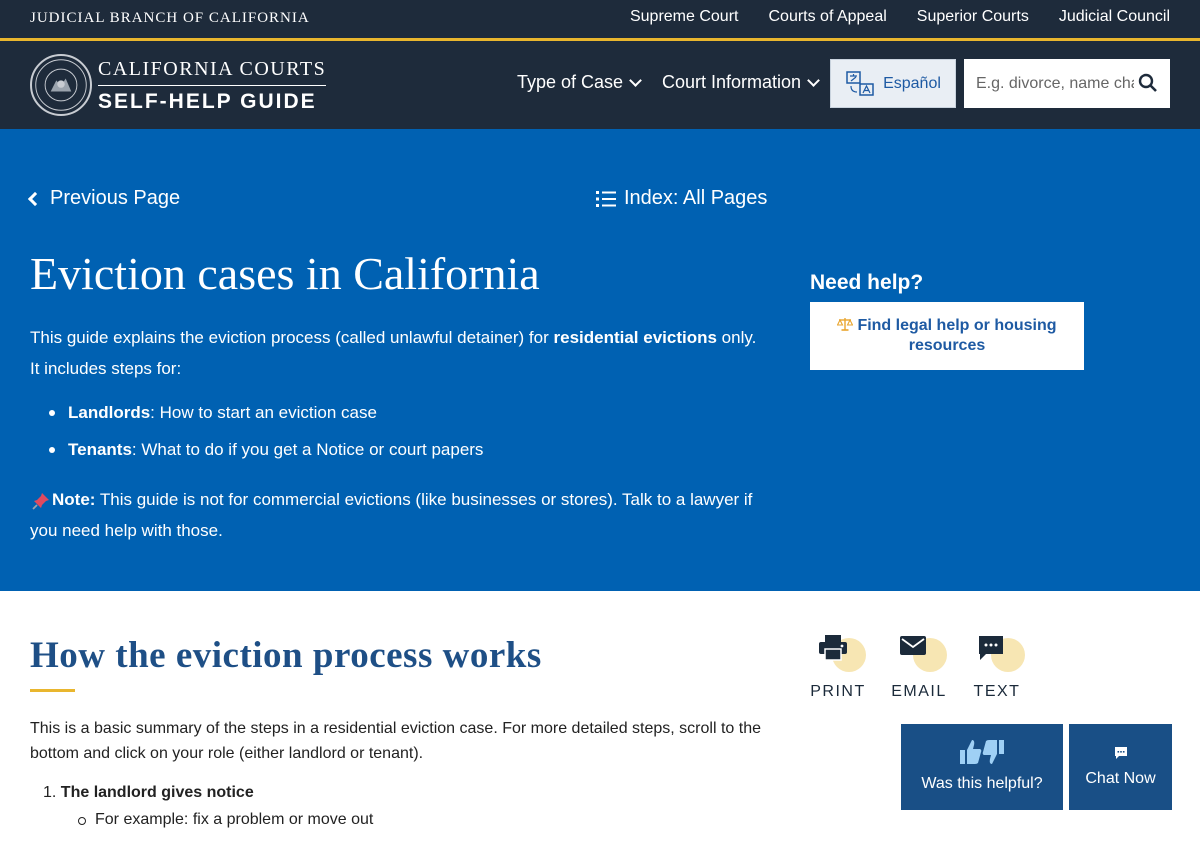 The width and height of the screenshot is (1200, 844). Describe the element at coordinates (732, 82) in the screenshot. I see `nav-court-information-label: Court Information` at that location.